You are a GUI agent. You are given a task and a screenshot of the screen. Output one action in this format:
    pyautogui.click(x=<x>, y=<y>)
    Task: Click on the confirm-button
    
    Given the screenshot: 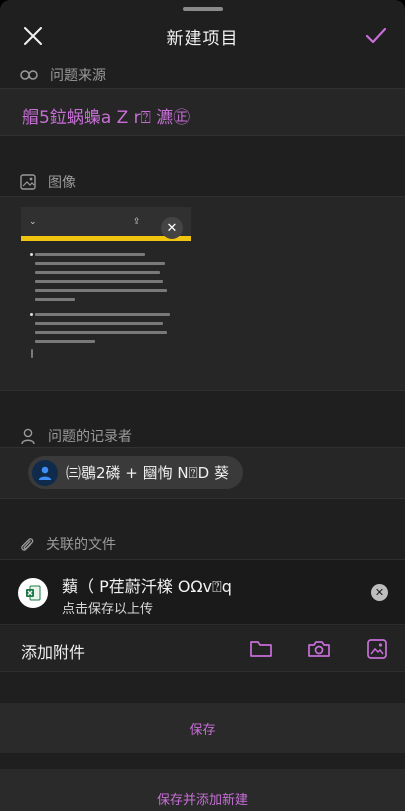 What is the action you would take?
    pyautogui.click(x=376, y=36)
    